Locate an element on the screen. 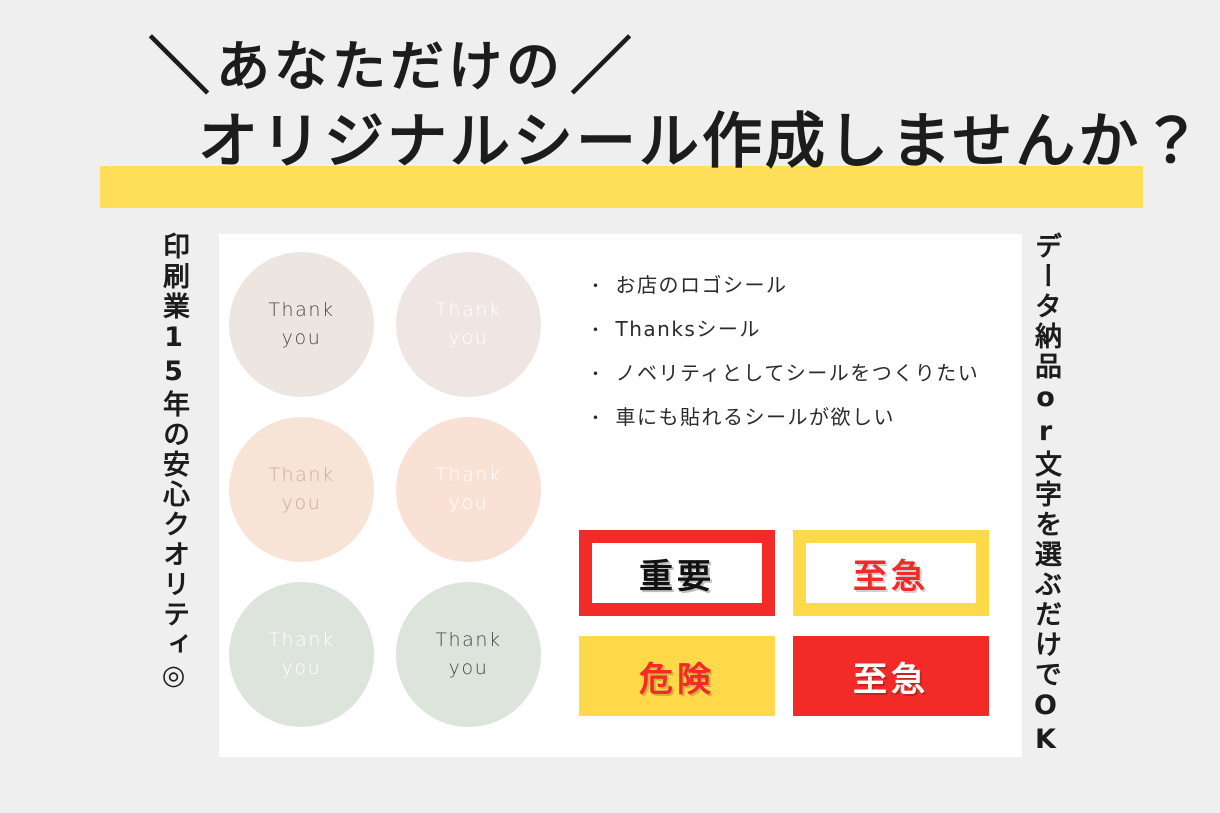  headline-line-2: オリジナルシール作成しませんか？ is located at coordinates (701, 142).